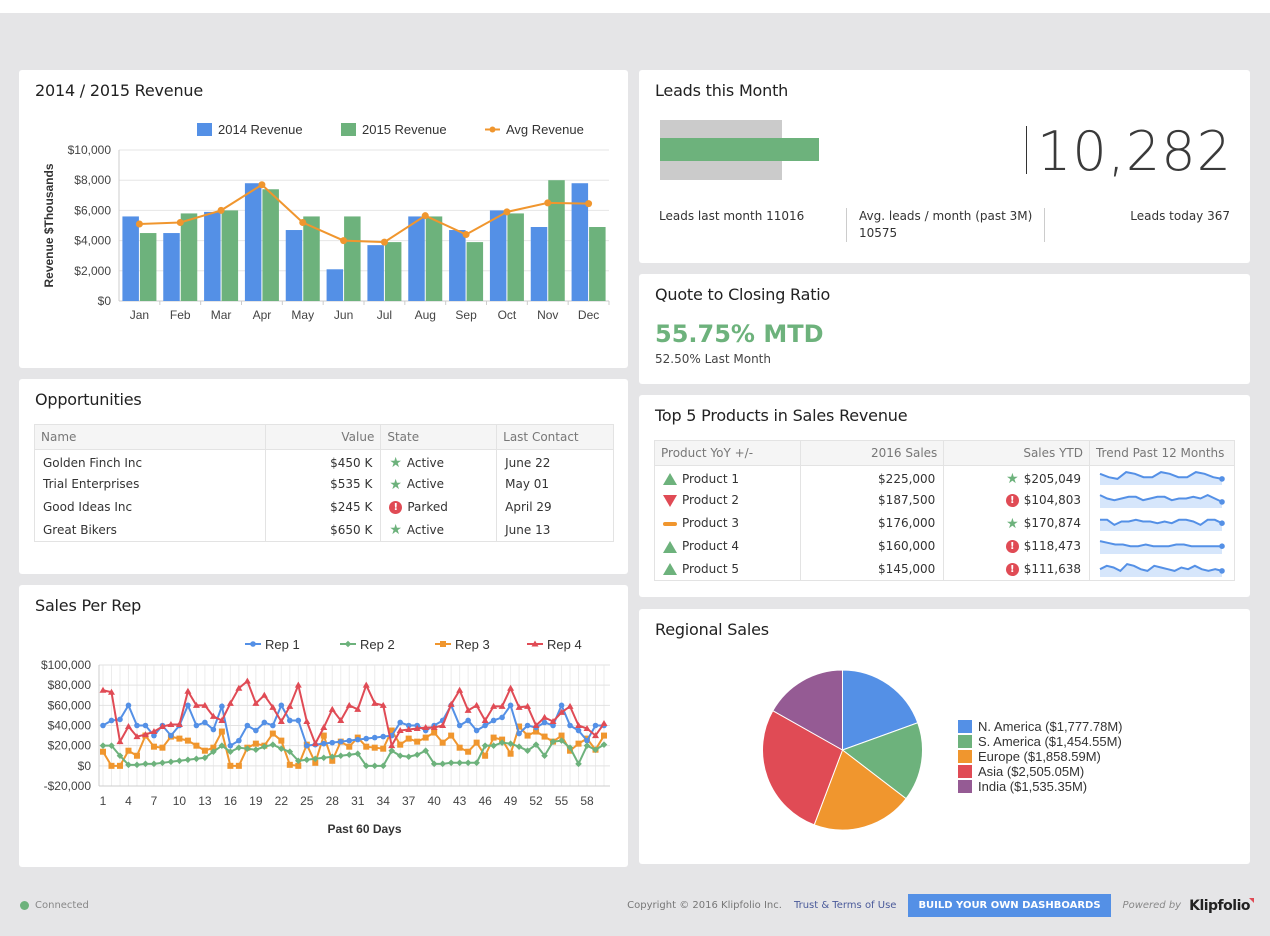  Describe the element at coordinates (460, 801) in the screenshot. I see `x-tick-label: 43` at that location.